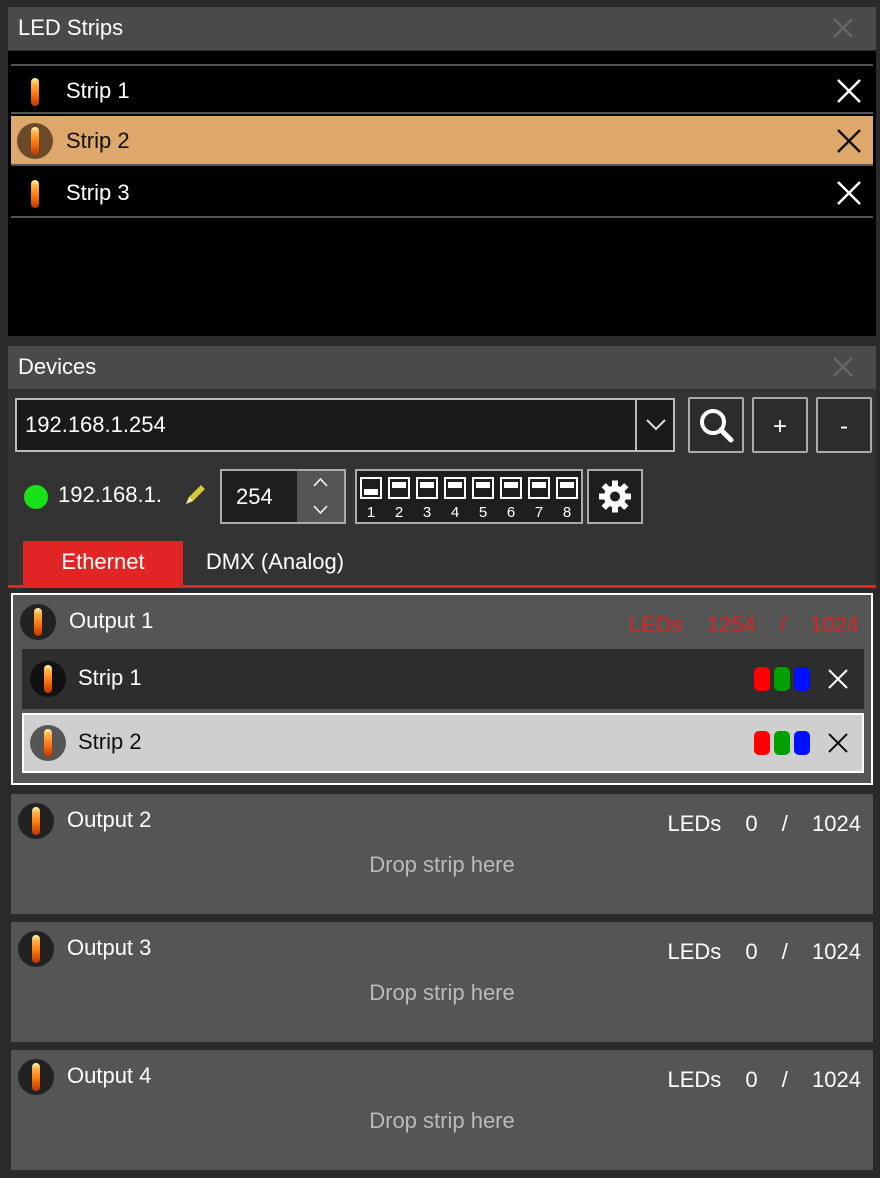 This screenshot has height=1178, width=880. I want to click on devices-panel-header: Devices, so click(442, 367).